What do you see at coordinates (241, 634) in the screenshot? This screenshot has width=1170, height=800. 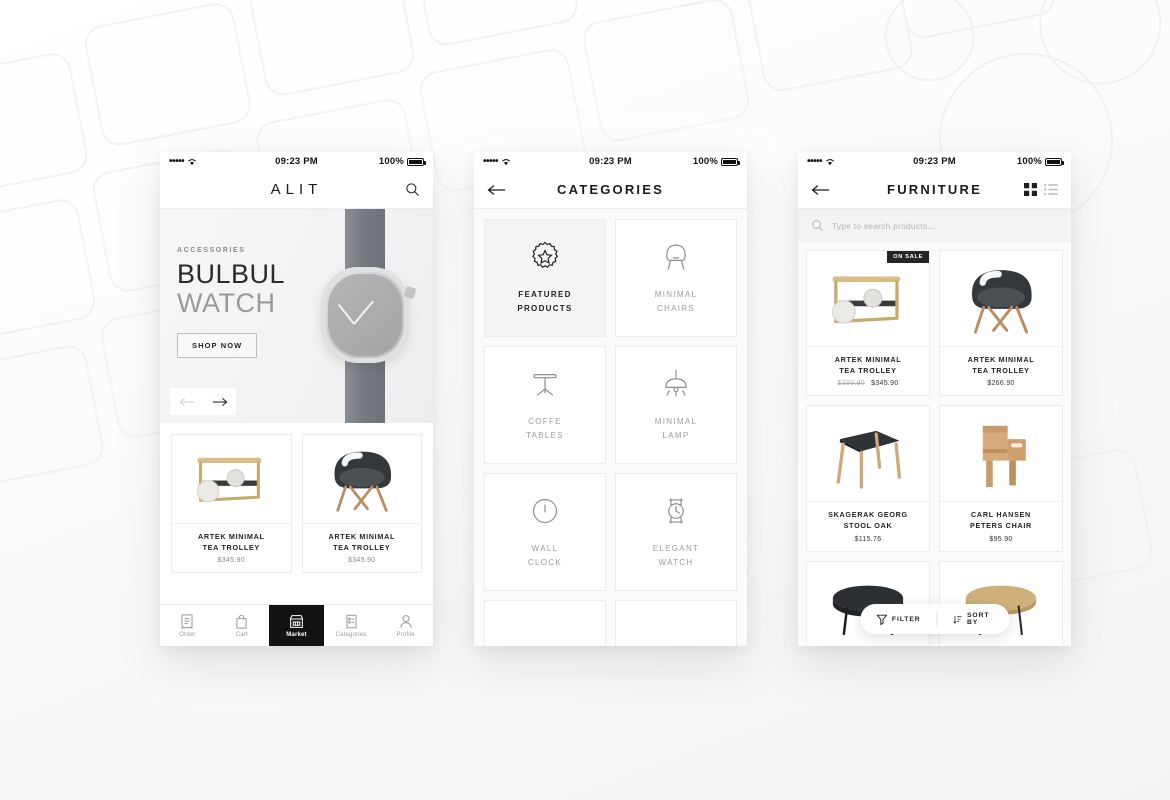 I see `tab-label: Cart` at bounding box center [241, 634].